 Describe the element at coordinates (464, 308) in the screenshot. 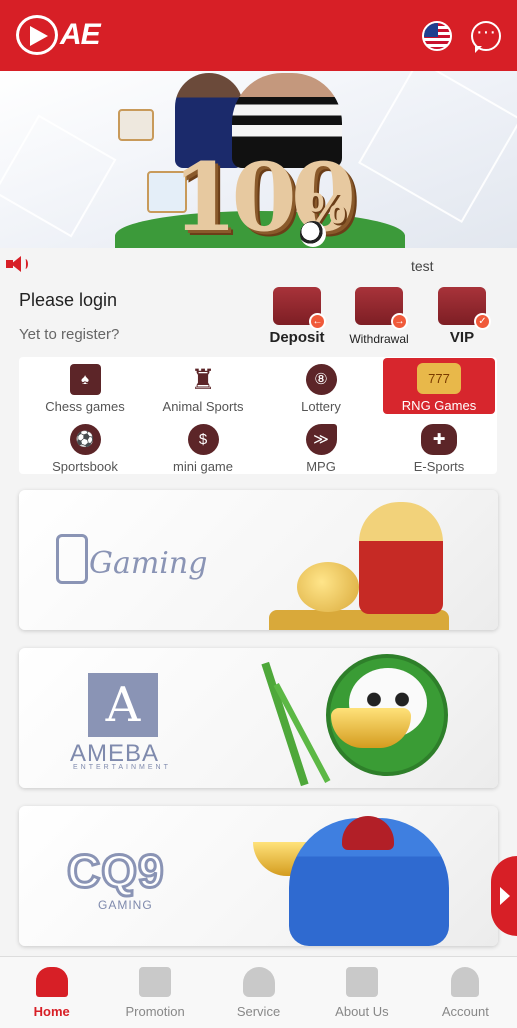

I see `vip-crown-icon: ✓` at that location.